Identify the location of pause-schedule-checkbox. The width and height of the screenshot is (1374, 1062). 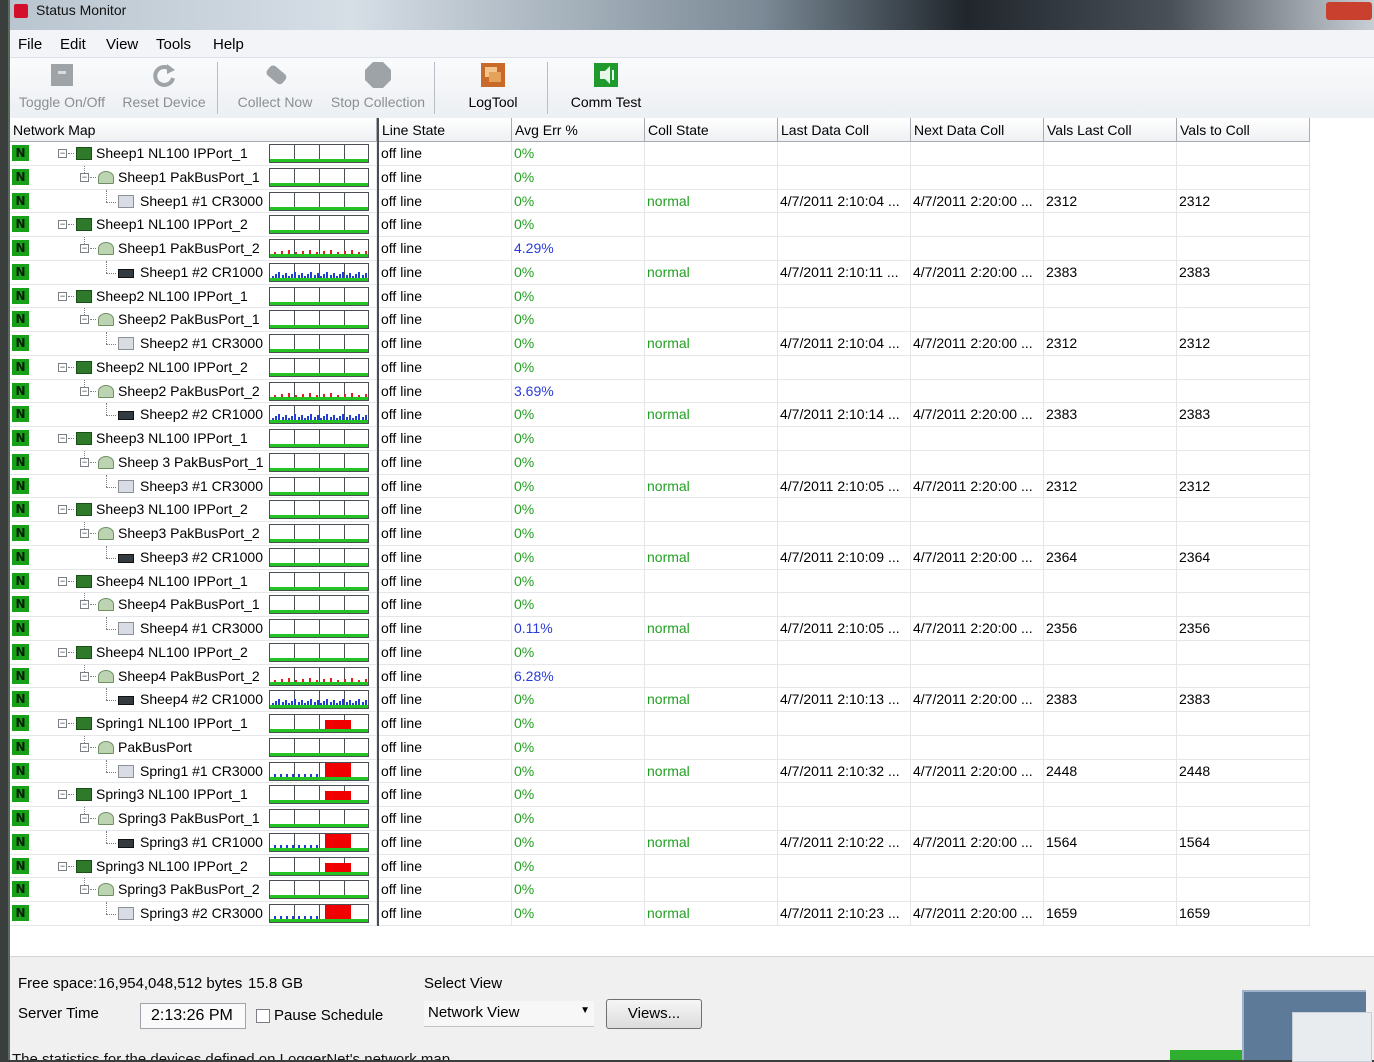
(263, 1016).